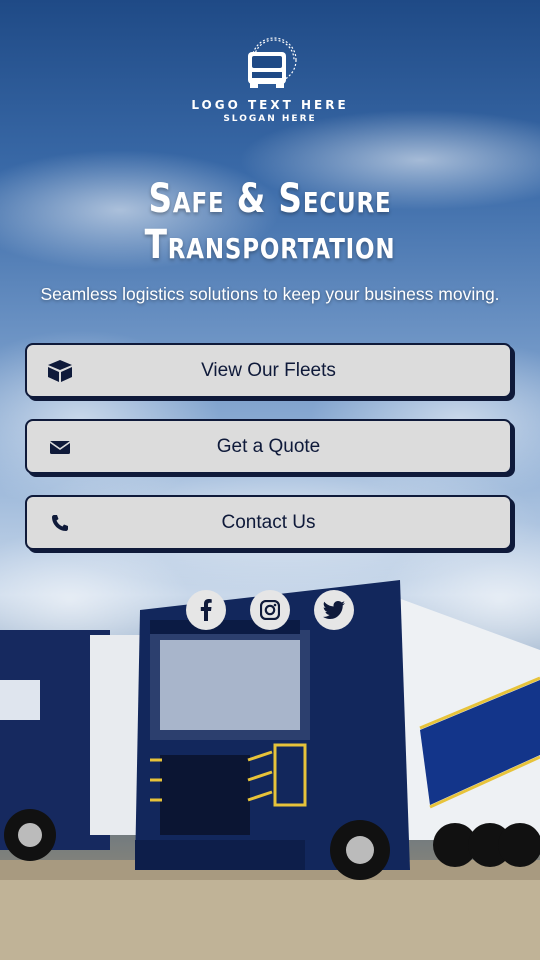  I want to click on view-fleets-button: View Our Fleets, so click(268, 370).